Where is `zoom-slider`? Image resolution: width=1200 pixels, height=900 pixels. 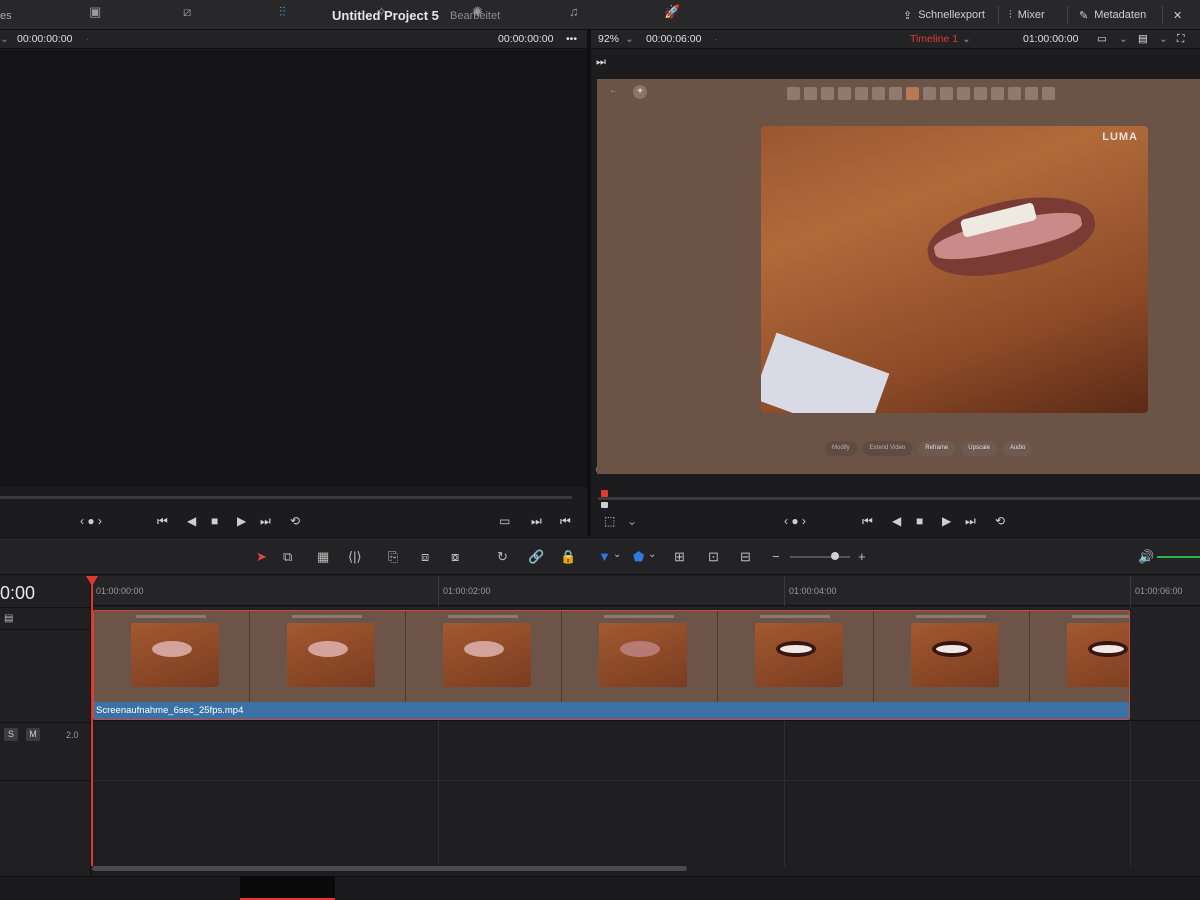 zoom-slider is located at coordinates (820, 557).